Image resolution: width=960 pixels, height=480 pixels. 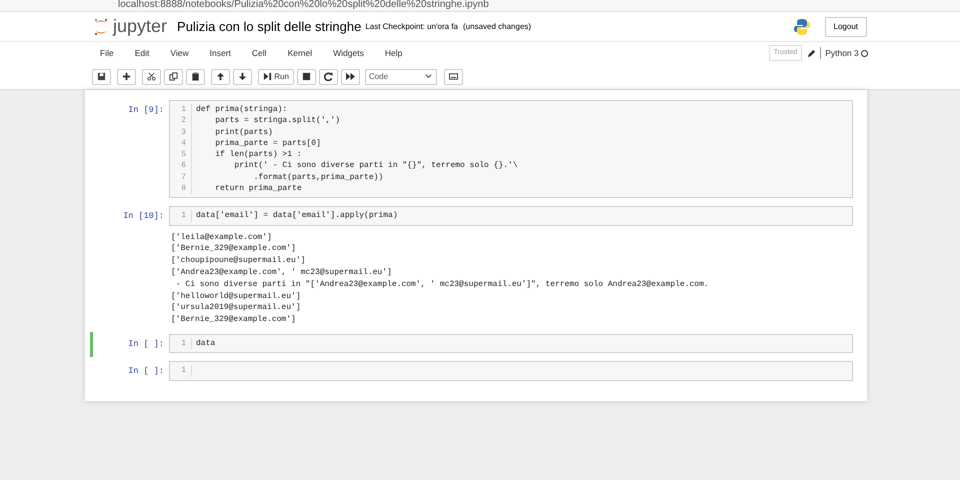 I want to click on restart-button, so click(x=328, y=76).